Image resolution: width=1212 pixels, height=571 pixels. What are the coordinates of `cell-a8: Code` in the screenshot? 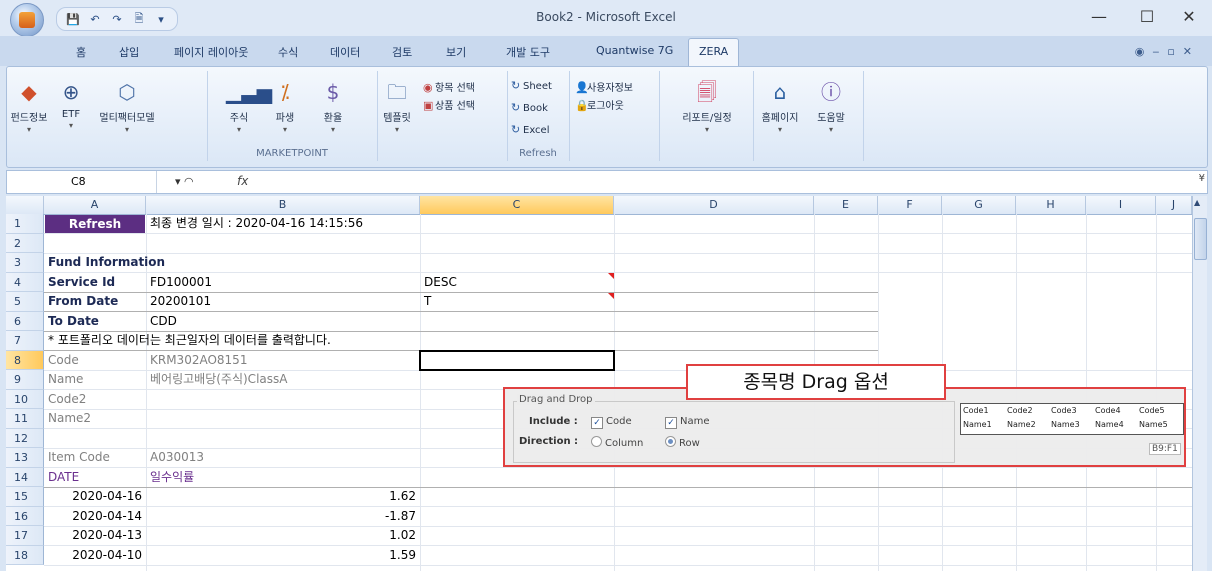 It's located at (63, 360).